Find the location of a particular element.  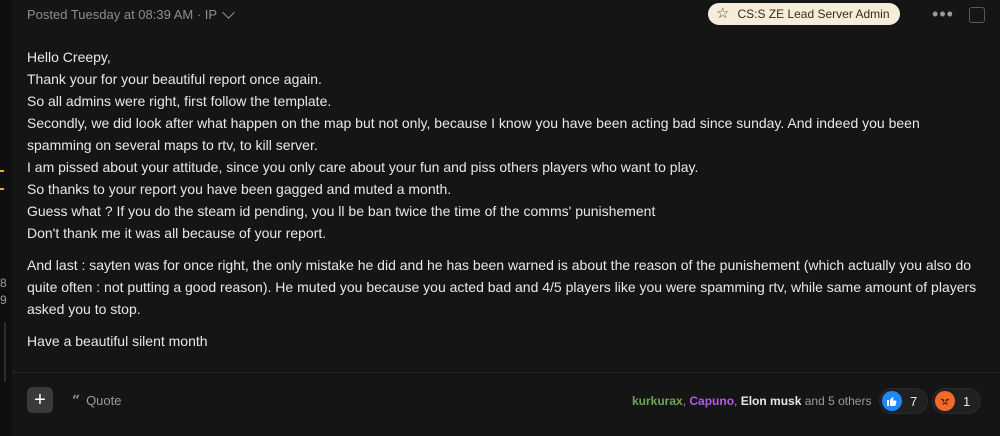

reaction-angry-count: 1 is located at coordinates (967, 401).